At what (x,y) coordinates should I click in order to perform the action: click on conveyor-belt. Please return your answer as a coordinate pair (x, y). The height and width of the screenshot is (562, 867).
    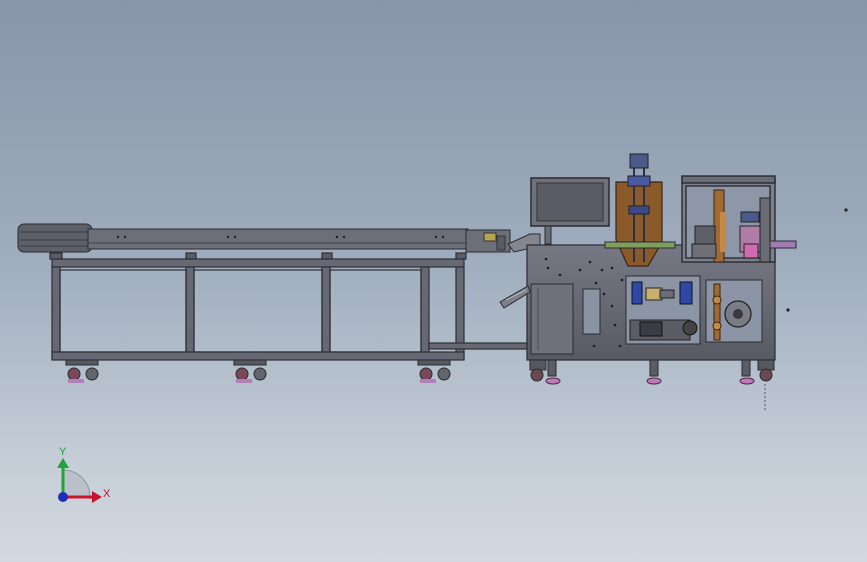
    Looking at the image, I should click on (278, 239).